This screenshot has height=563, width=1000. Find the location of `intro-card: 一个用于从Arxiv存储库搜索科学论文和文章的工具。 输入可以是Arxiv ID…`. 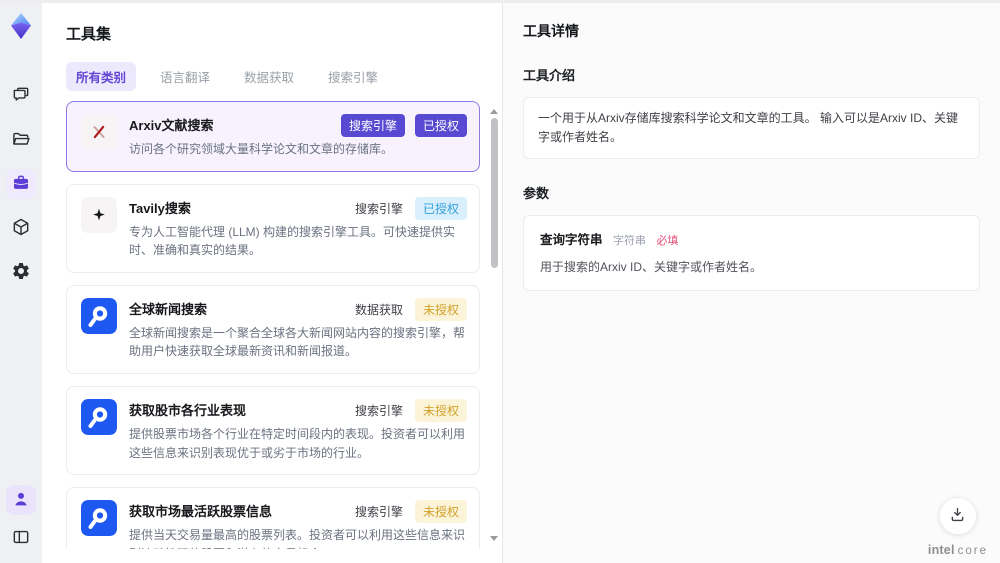

intro-card: 一个用于从Arxiv存储库搜索科学论文和文章的工具。 输入可以是Arxiv ID… is located at coordinates (751, 128).